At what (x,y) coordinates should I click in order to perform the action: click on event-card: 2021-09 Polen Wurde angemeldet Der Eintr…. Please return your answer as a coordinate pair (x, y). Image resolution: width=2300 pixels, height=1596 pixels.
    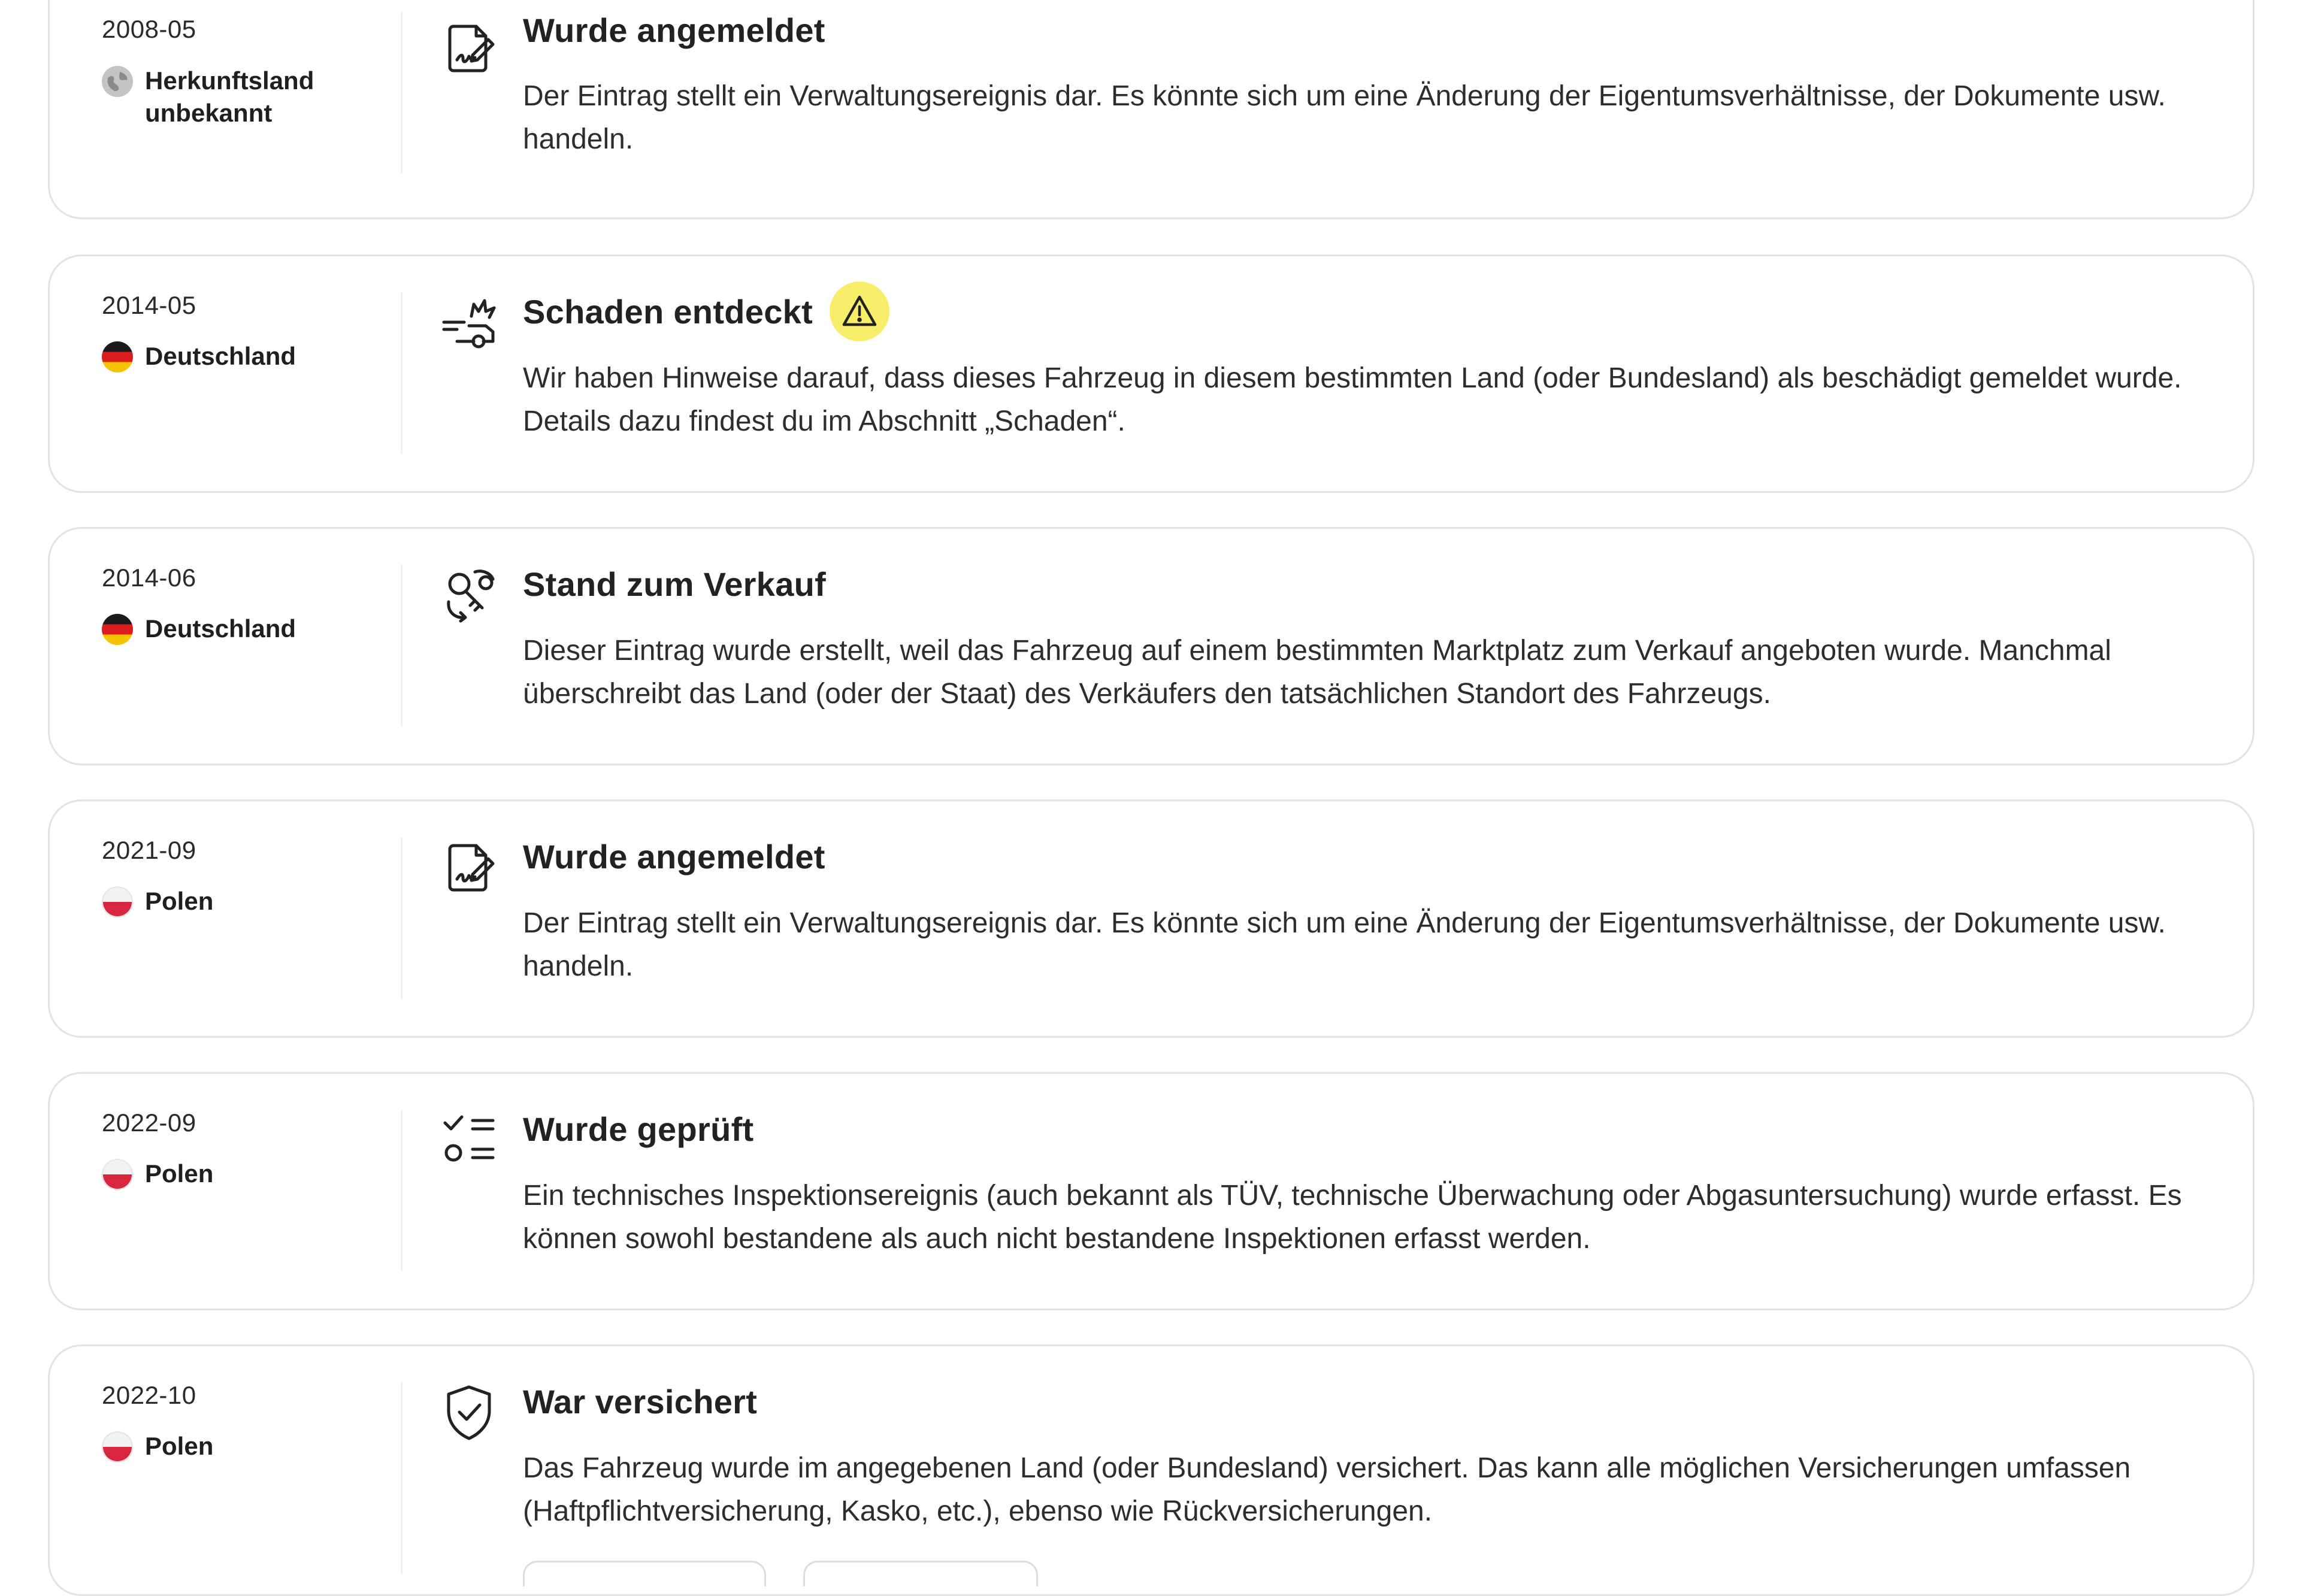
    Looking at the image, I should click on (1151, 918).